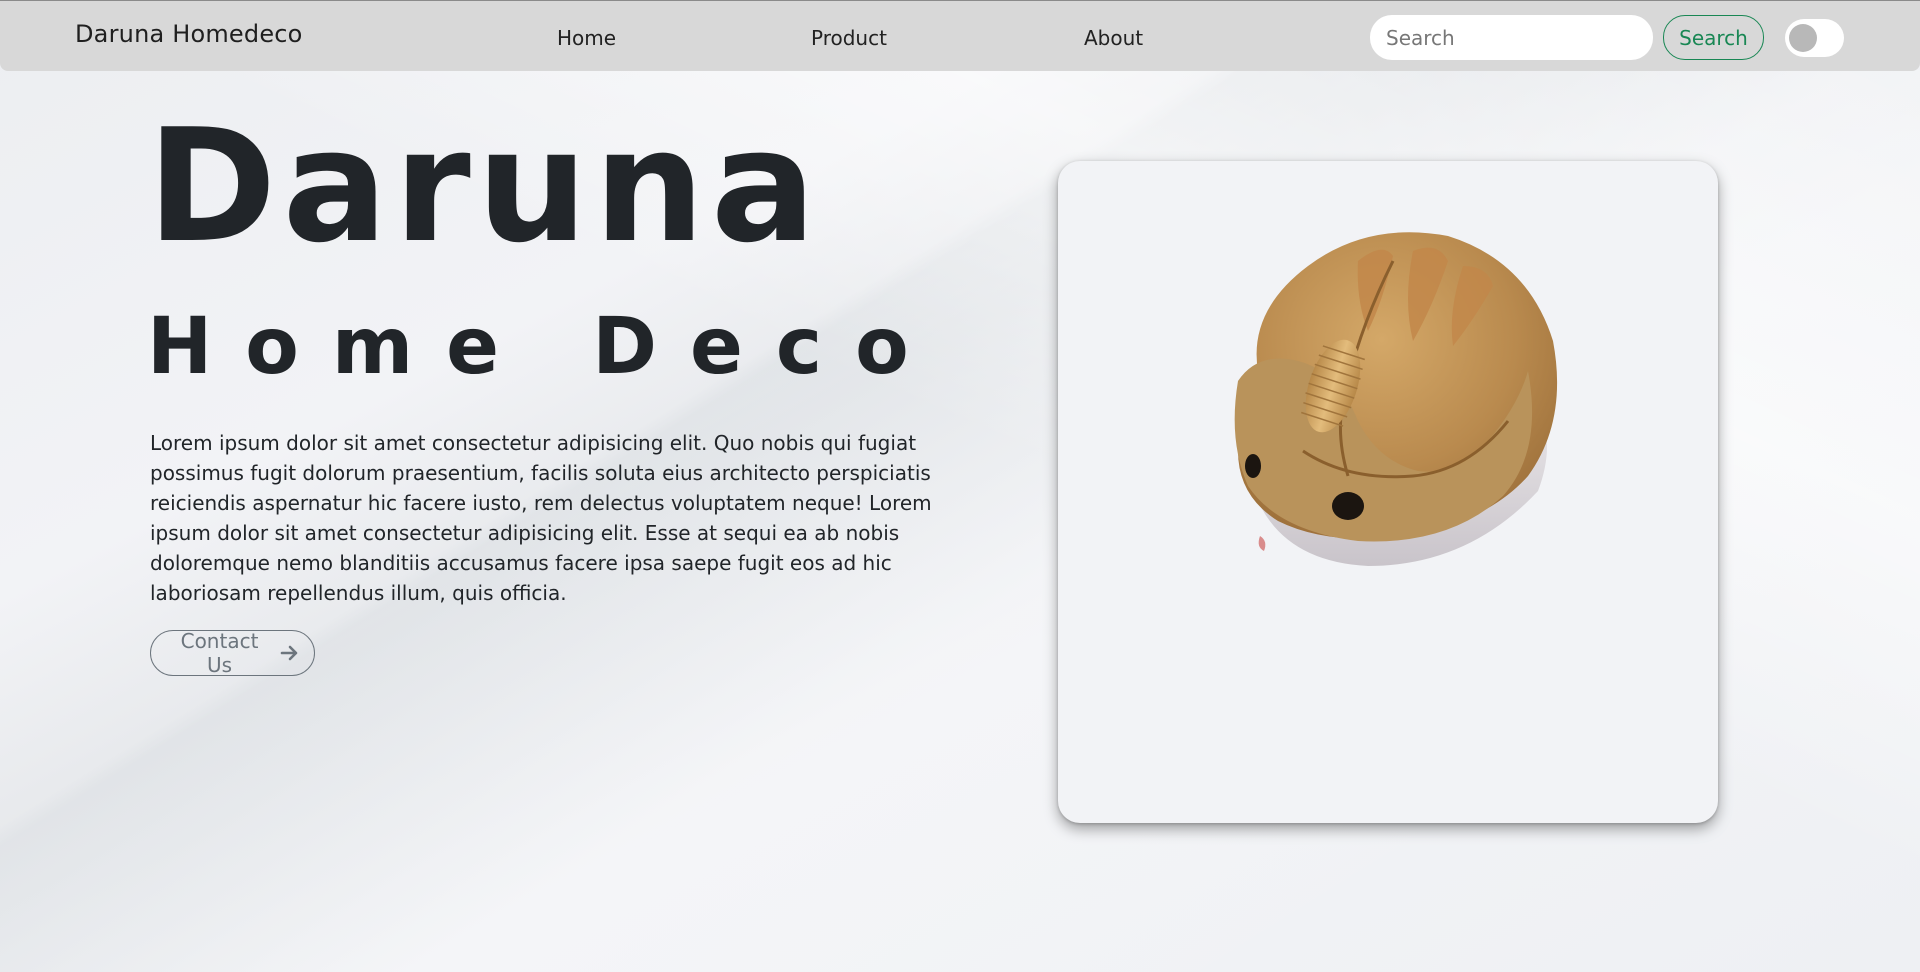 The image size is (1920, 972). What do you see at coordinates (1511, 37) in the screenshot?
I see `search-input` at bounding box center [1511, 37].